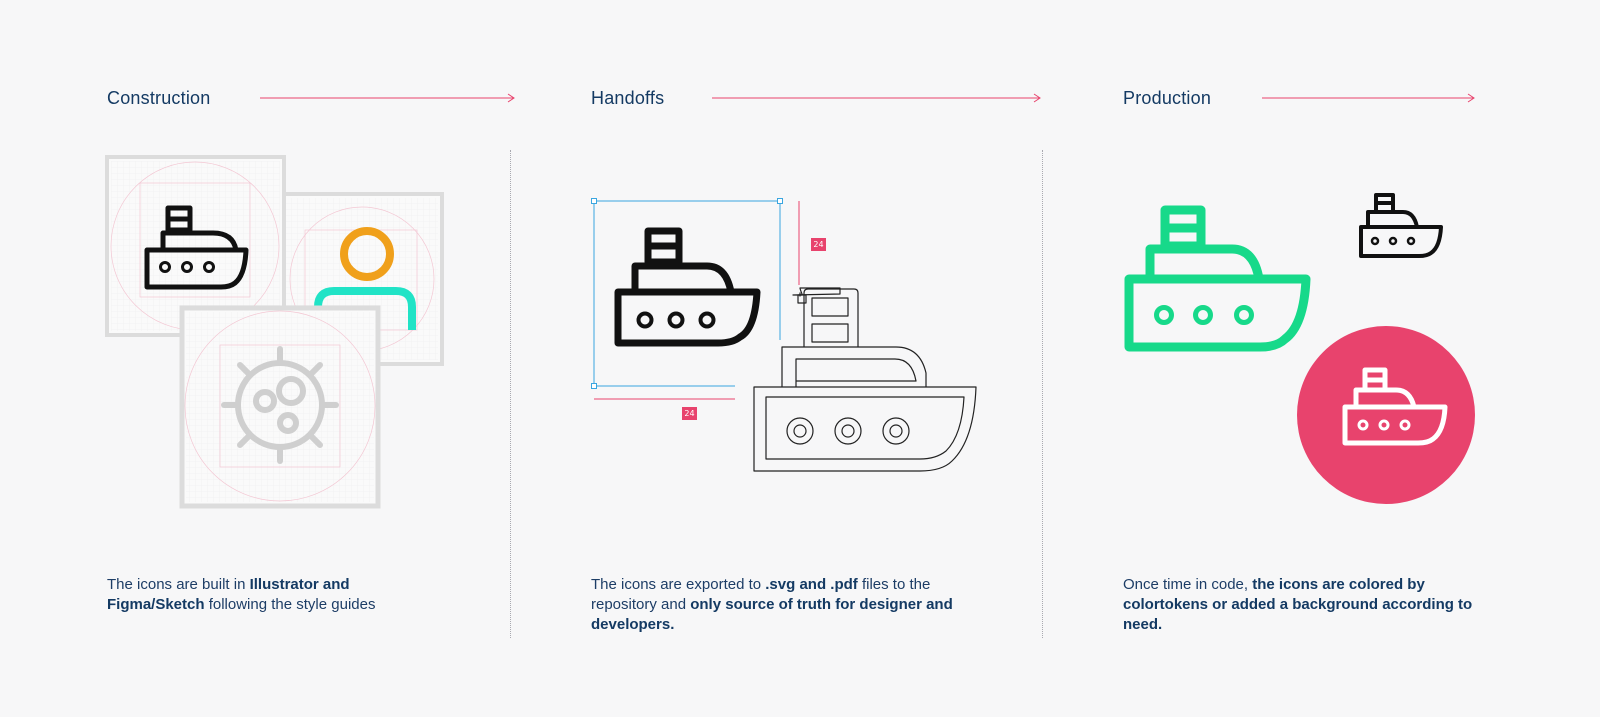 Image resolution: width=1600 pixels, height=717 pixels. What do you see at coordinates (290, 604) in the screenshot?
I see `desc-text: following the style guides` at bounding box center [290, 604].